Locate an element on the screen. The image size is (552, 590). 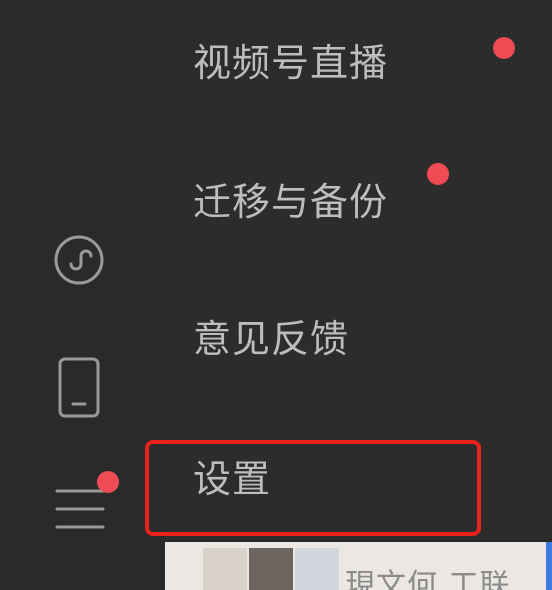
phone-icon is located at coordinates (79, 388).